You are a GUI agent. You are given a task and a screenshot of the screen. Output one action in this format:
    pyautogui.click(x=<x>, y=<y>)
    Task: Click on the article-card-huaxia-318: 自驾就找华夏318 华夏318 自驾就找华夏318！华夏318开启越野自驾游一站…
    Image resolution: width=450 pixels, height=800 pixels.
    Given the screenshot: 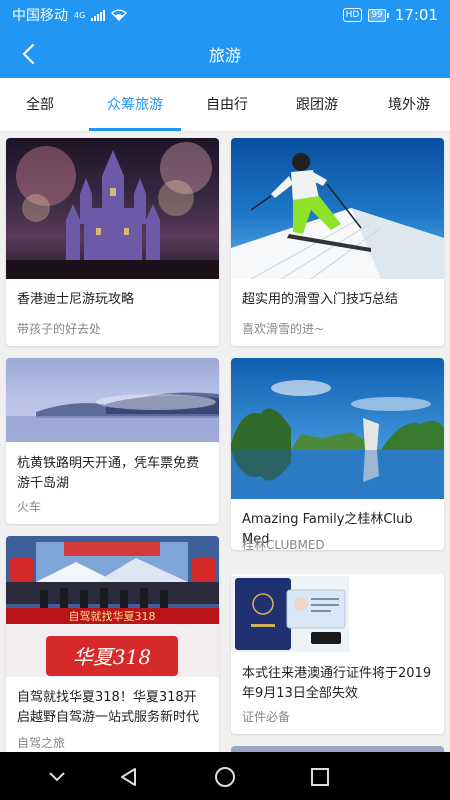 What is the action you would take?
    pyautogui.click(x=112, y=644)
    